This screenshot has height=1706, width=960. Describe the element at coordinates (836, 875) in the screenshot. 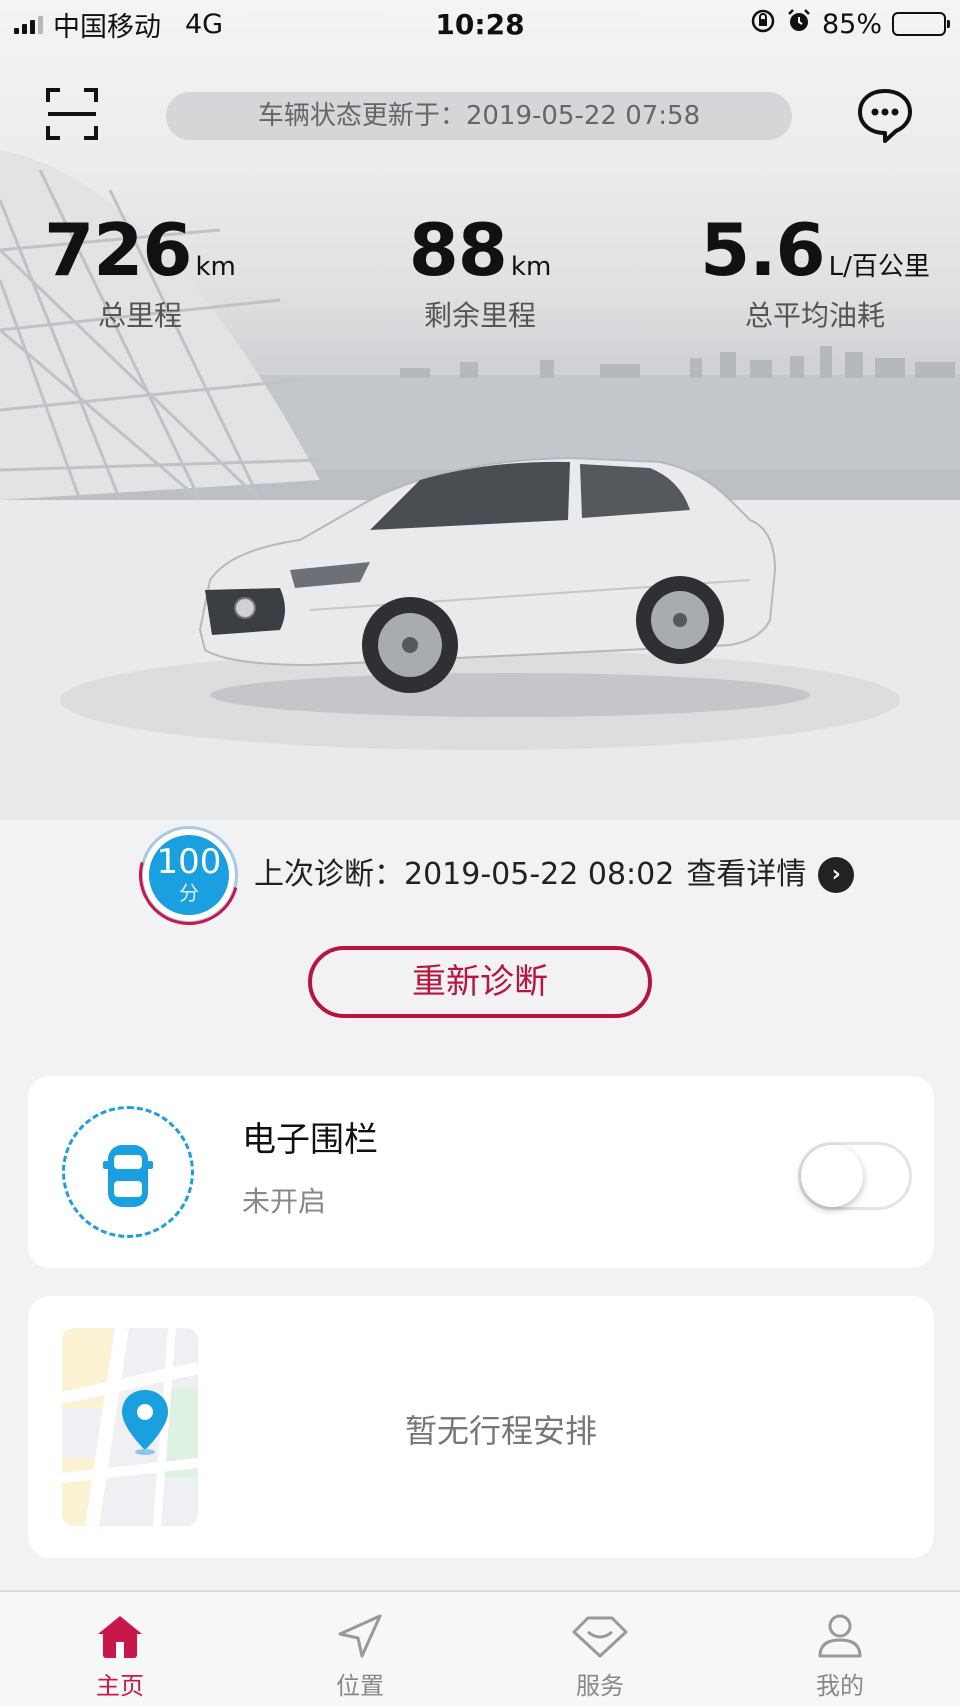

I see `chevron-right-icon: ›` at that location.